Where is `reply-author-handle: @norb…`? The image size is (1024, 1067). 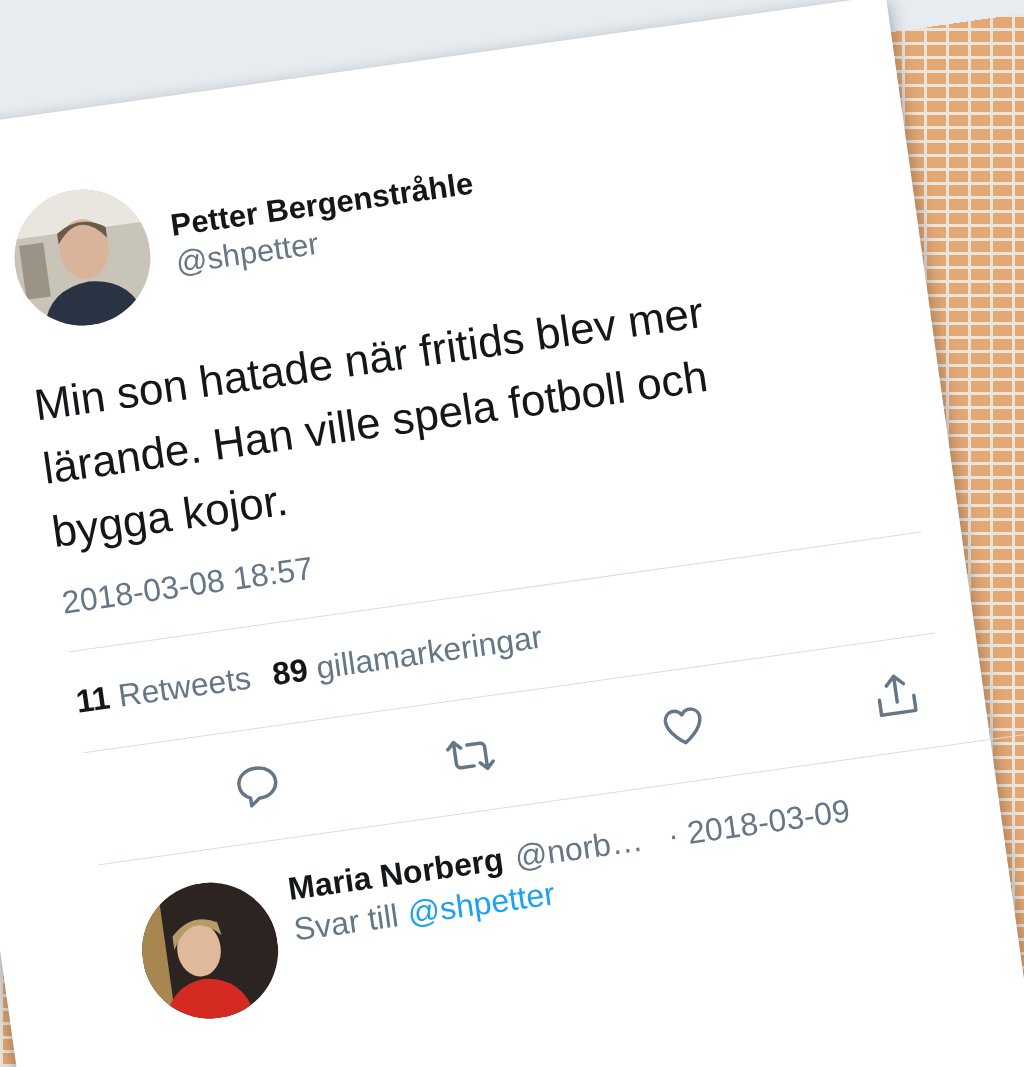
reply-author-handle: @norb… is located at coordinates (579, 849).